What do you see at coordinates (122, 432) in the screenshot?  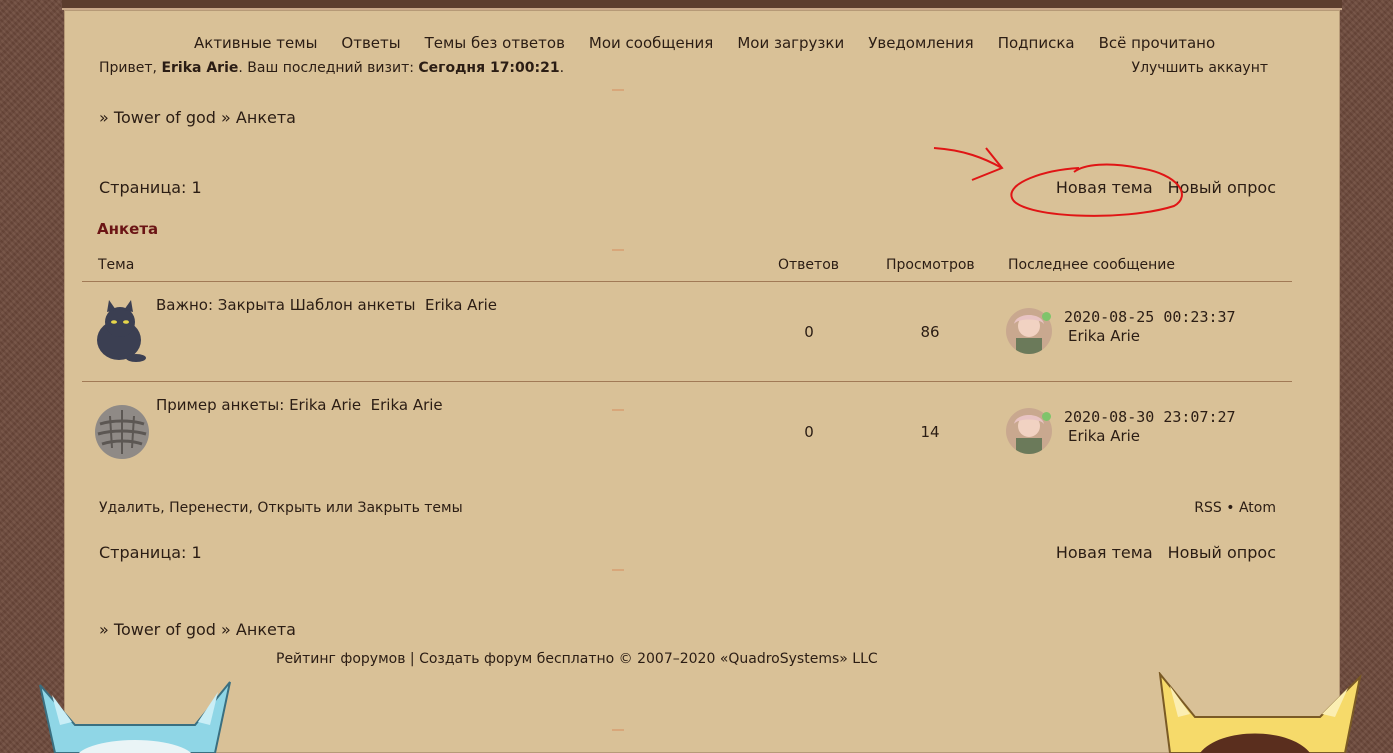 I see `tabby-cat-icon` at bounding box center [122, 432].